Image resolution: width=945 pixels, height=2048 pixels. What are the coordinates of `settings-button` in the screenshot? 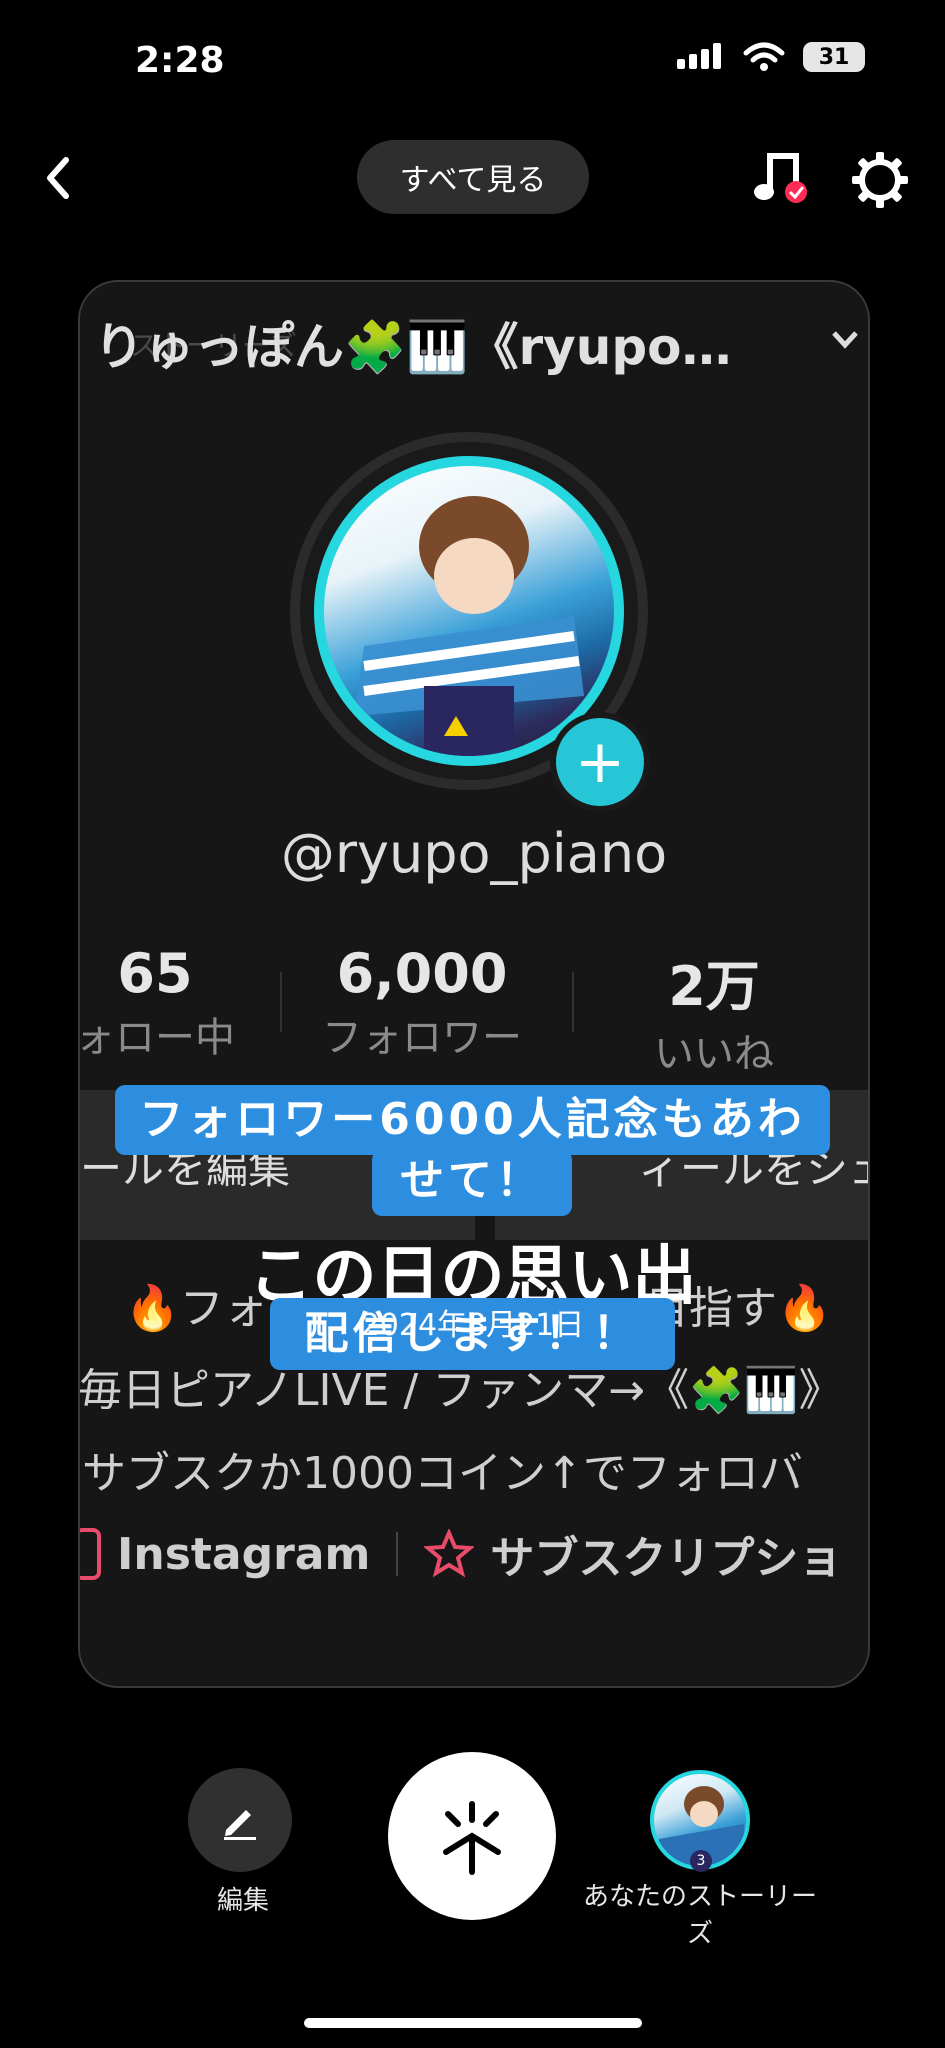 It's located at (880, 182).